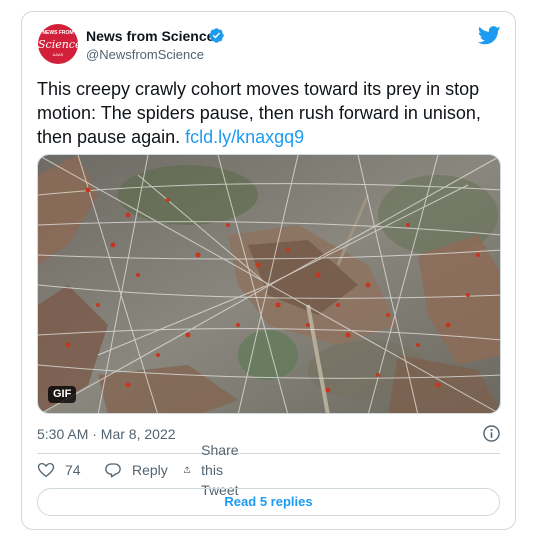 The width and height of the screenshot is (537, 538). What do you see at coordinates (215, 470) in the screenshot?
I see `share-button: Share this Tweet` at bounding box center [215, 470].